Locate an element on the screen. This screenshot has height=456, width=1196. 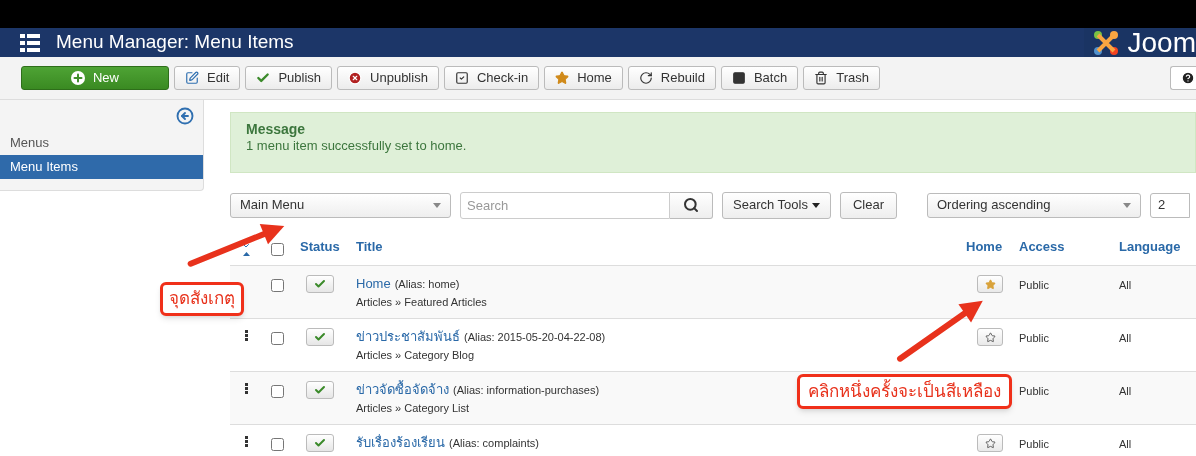
item-title-link: Home is located at coordinates (373, 284).